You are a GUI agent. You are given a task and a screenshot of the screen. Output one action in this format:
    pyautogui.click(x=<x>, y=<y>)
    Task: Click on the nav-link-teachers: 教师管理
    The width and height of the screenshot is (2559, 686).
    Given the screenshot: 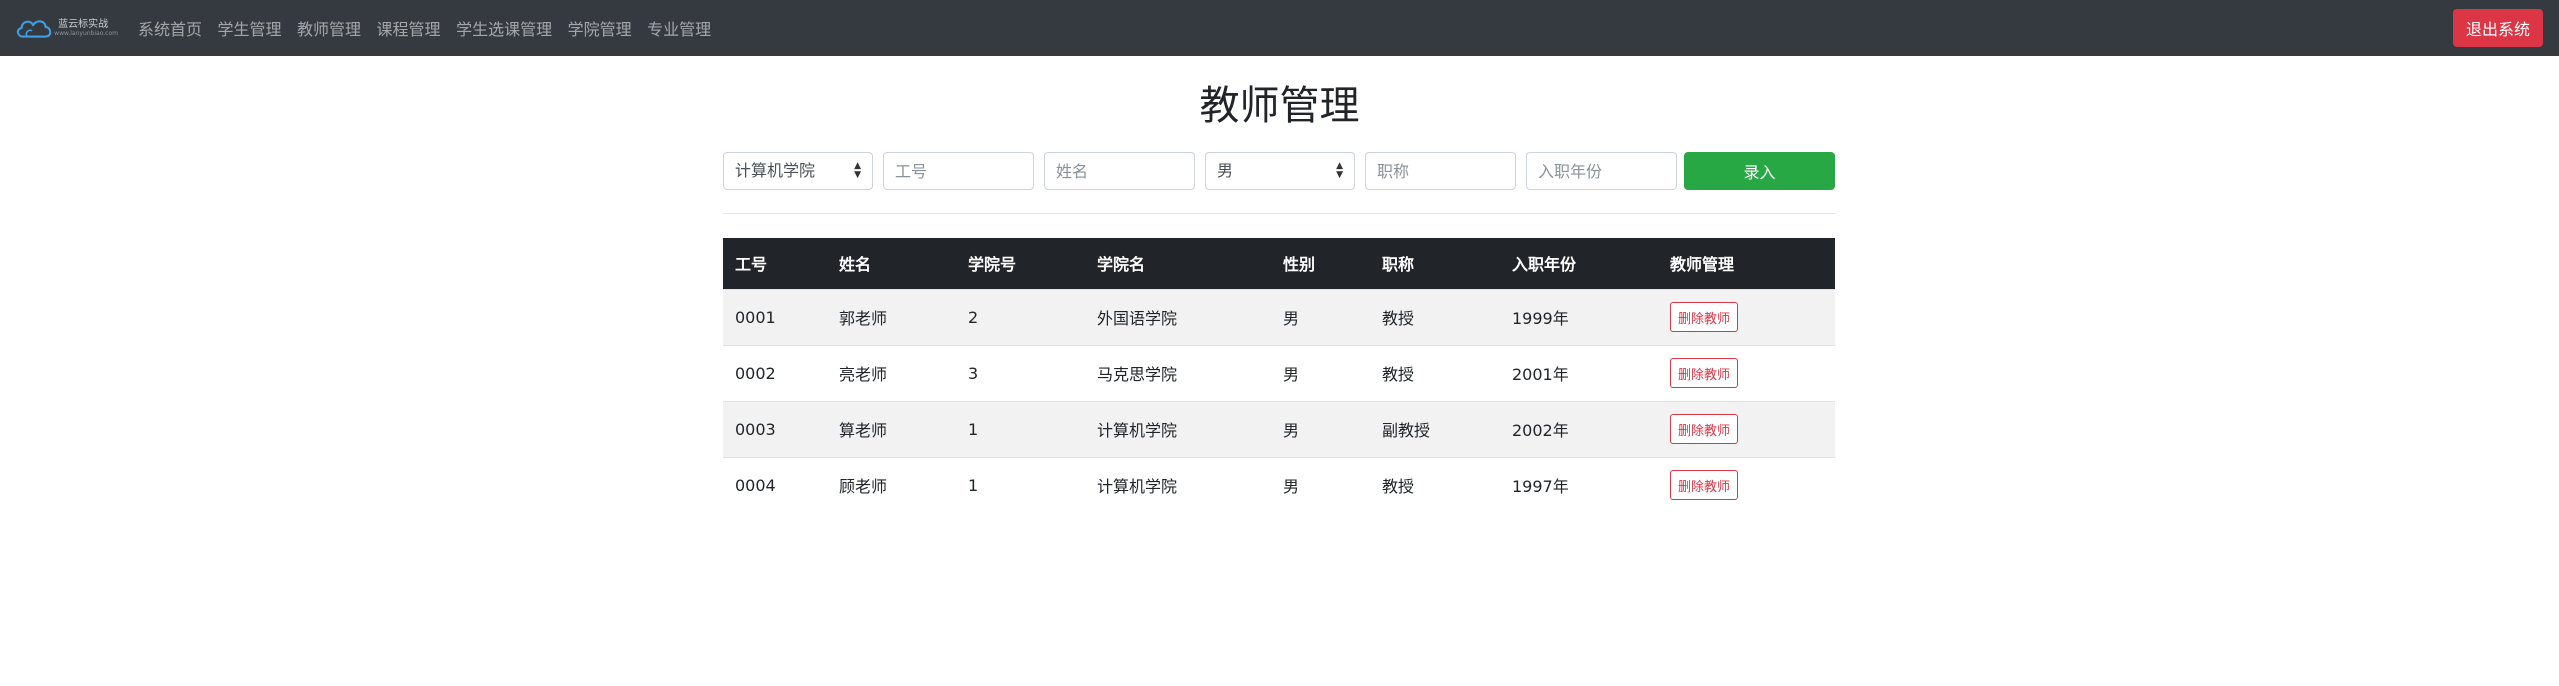 What is the action you would take?
    pyautogui.click(x=329, y=28)
    